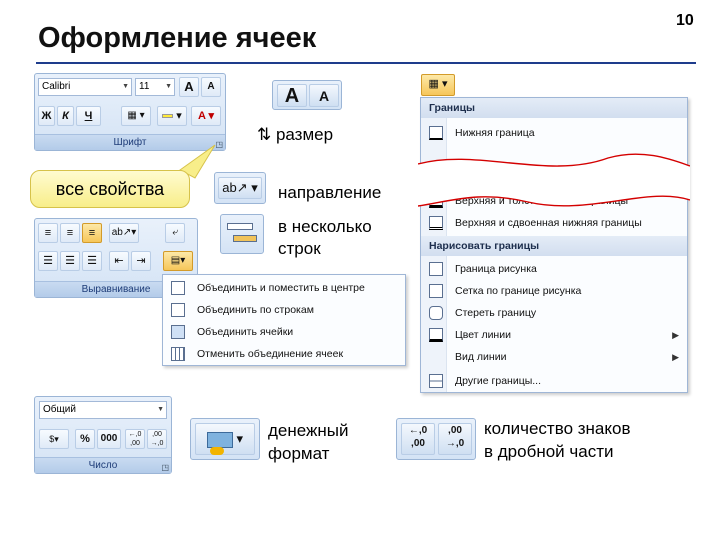 This screenshot has height=540, width=720. I want to click on merge-across-item: Объединить по строкам, so click(284, 310).